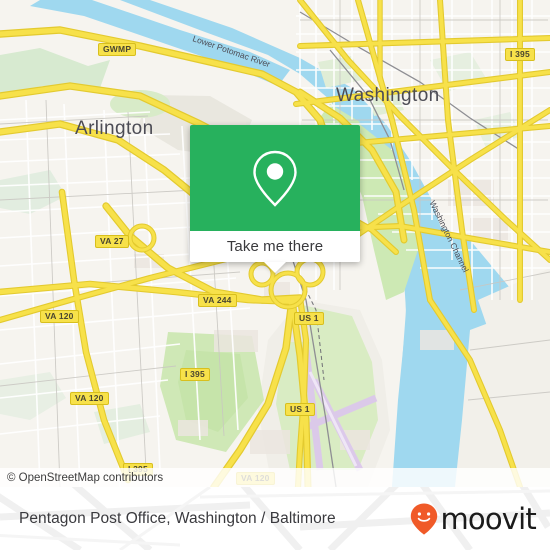 The height and width of the screenshot is (550, 550). I want to click on road-shield-va244: VA 244, so click(217, 300).